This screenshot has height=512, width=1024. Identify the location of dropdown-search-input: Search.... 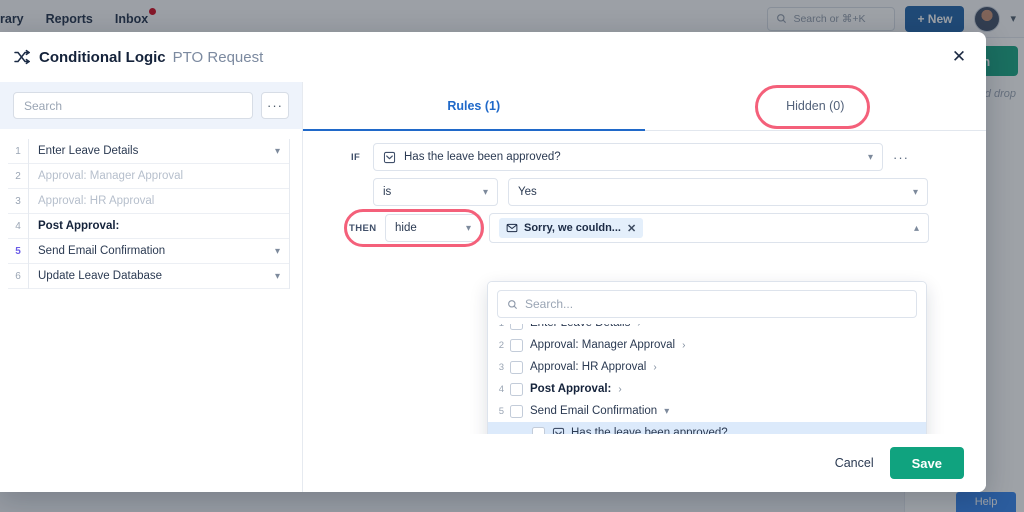
(707, 304).